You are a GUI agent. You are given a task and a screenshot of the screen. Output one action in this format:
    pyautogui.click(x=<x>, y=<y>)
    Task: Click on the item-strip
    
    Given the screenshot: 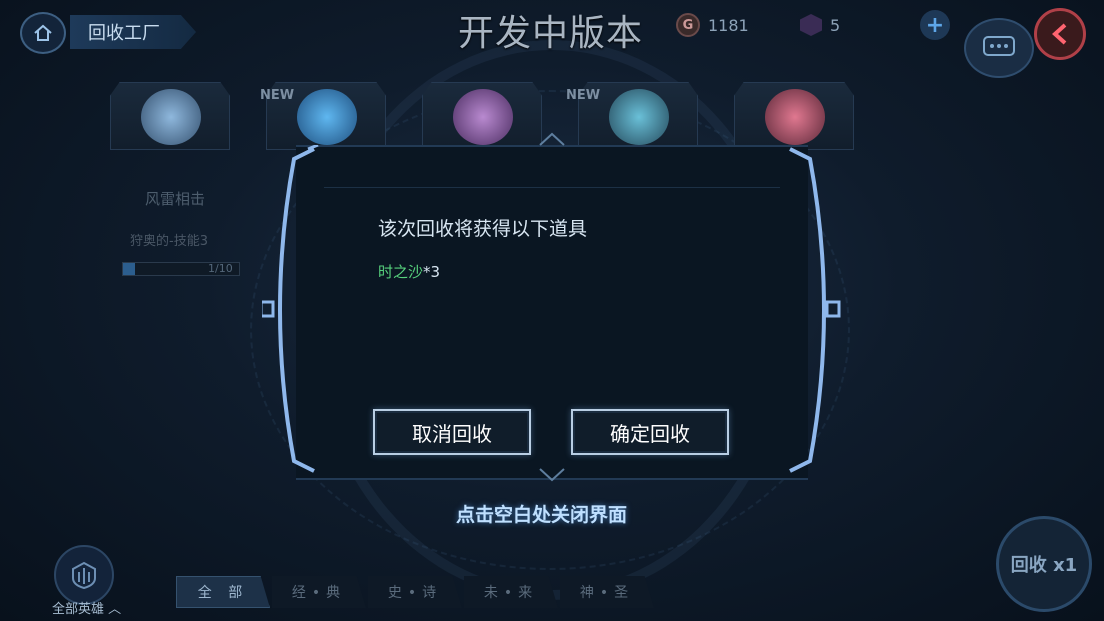 What is the action you would take?
    pyautogui.click(x=485, y=116)
    